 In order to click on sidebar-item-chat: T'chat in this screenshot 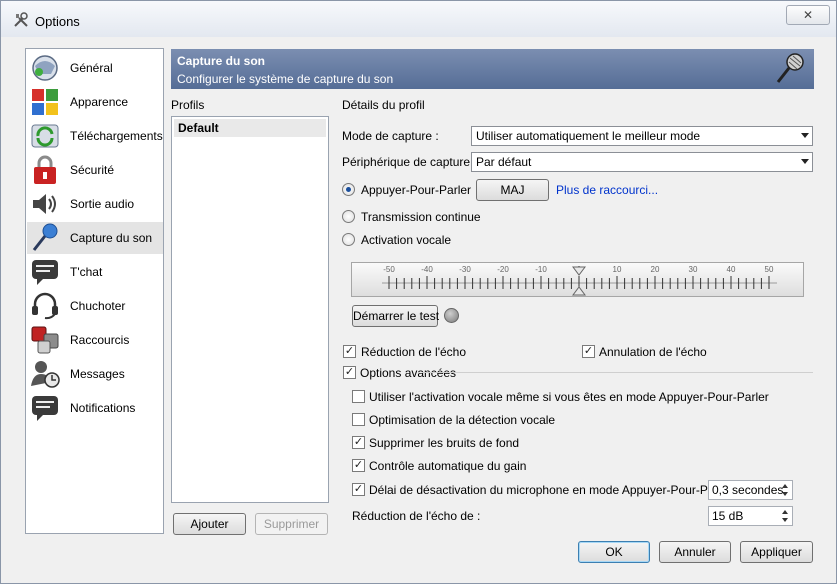, I will do `click(95, 272)`.